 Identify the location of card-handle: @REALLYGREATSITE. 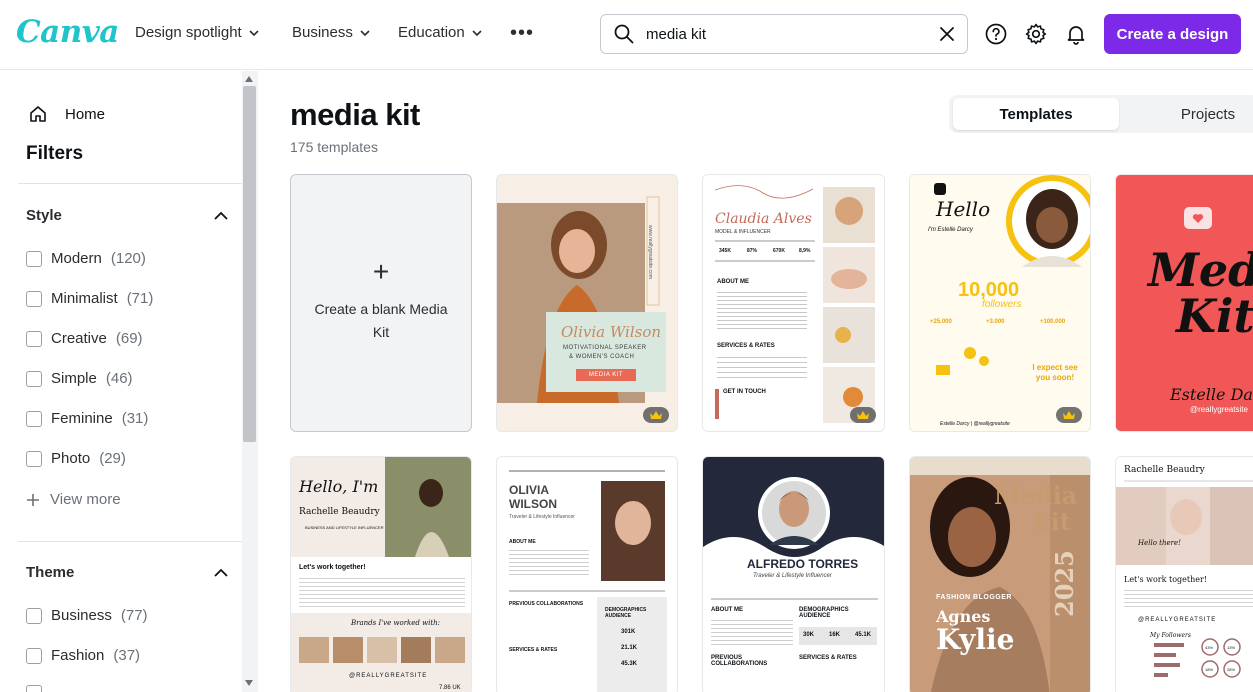
(388, 676).